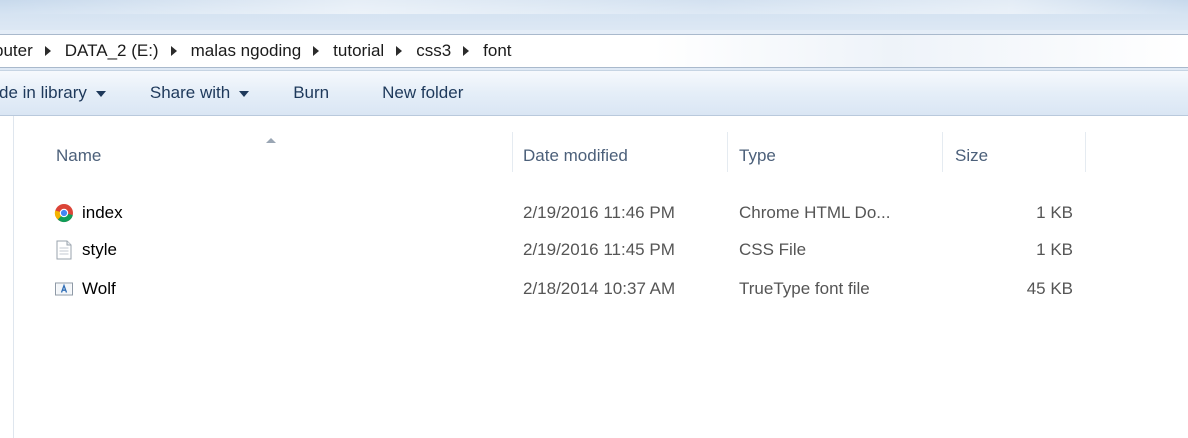 Image resolution: width=1188 pixels, height=438 pixels. What do you see at coordinates (99, 288) in the screenshot?
I see `file-name: Wolf` at bounding box center [99, 288].